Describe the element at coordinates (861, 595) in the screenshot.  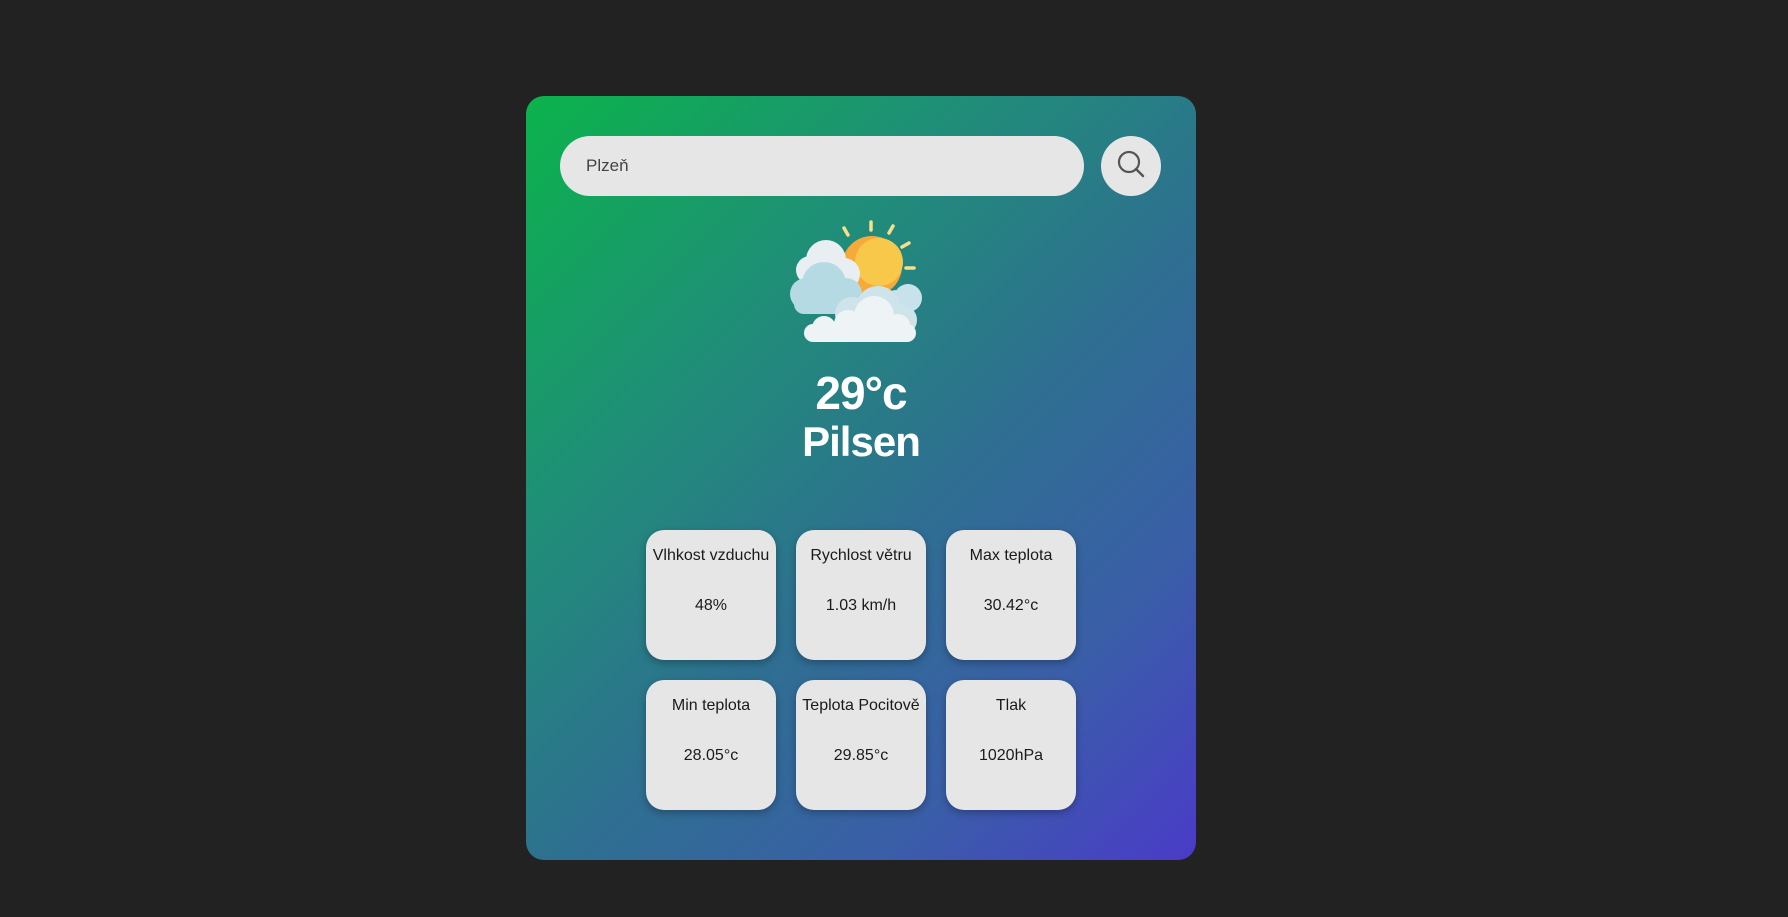
I see `tile-wind-speed: Rychlost větru 1.03 km/h` at that location.